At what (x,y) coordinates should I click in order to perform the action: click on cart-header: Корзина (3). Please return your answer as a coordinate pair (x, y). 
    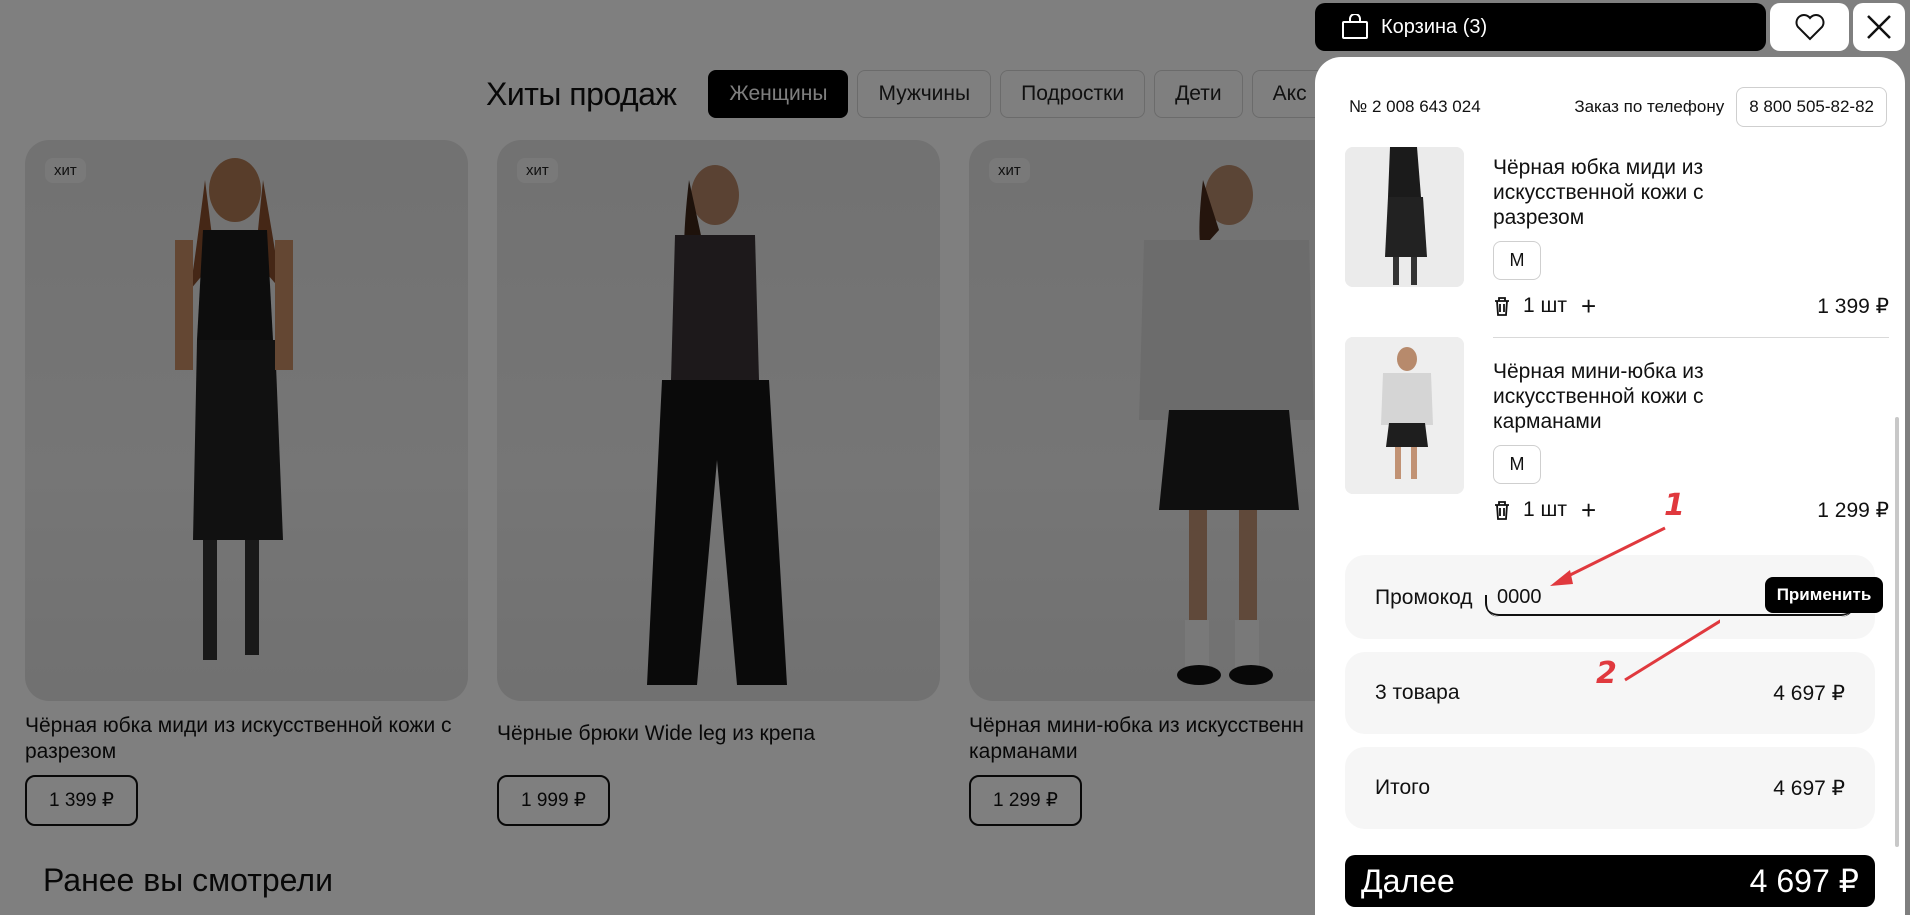
    Looking at the image, I should click on (1540, 27).